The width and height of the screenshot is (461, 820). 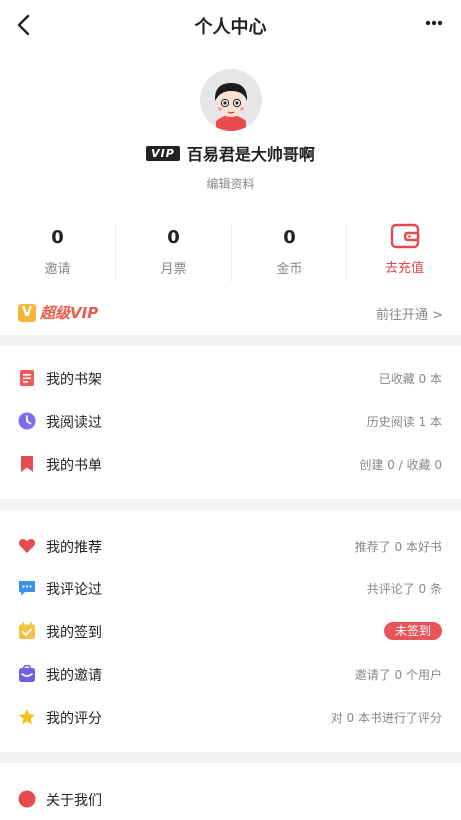 I want to click on page-title: 个人中心, so click(x=230, y=27).